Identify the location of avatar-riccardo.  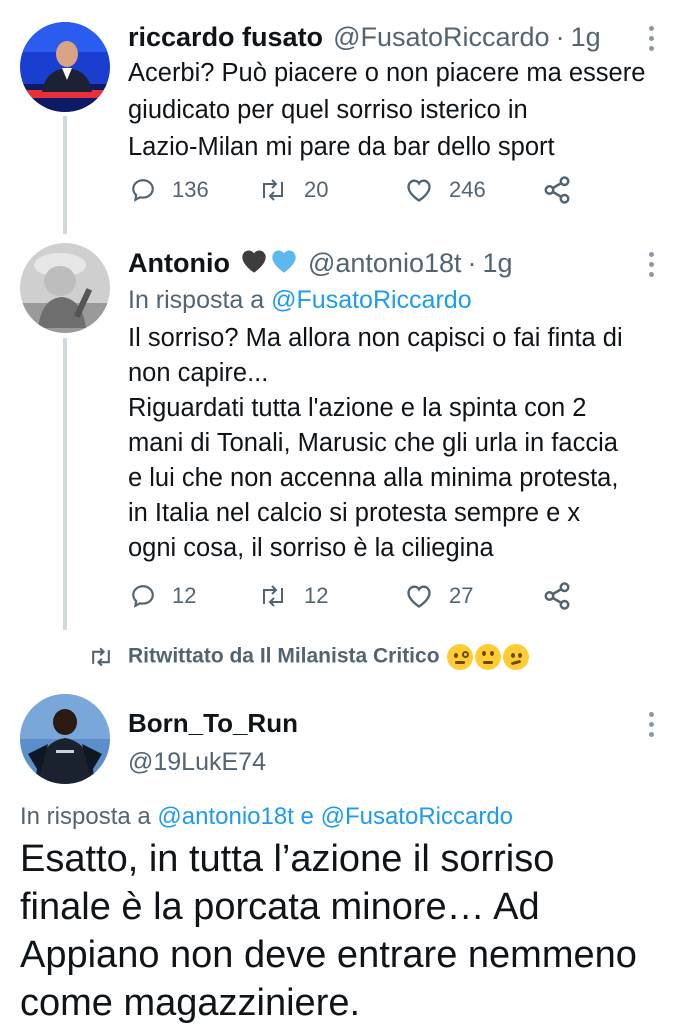
(65, 67).